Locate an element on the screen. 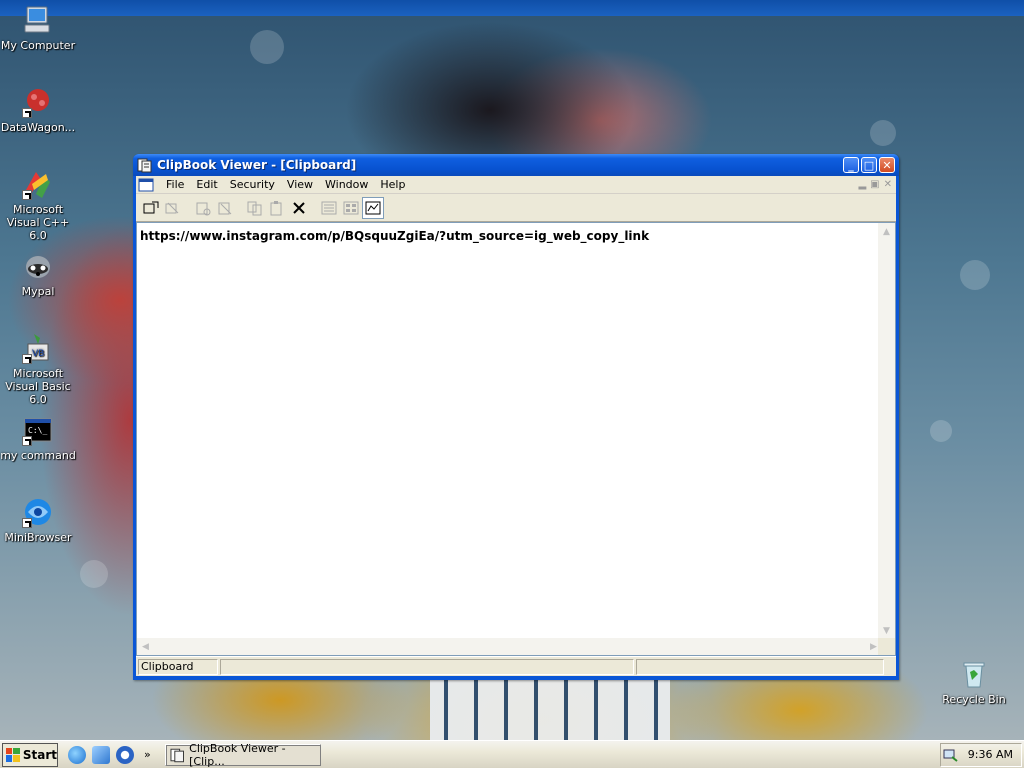  desktop-icon-recycle-bin: Recycle Bin is located at coordinates (974, 682).